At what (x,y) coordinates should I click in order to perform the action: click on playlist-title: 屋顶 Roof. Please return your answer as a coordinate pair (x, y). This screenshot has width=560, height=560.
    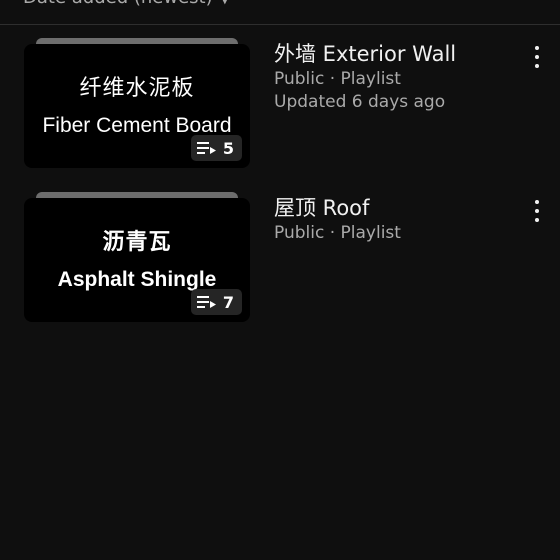
    Looking at the image, I should click on (399, 208).